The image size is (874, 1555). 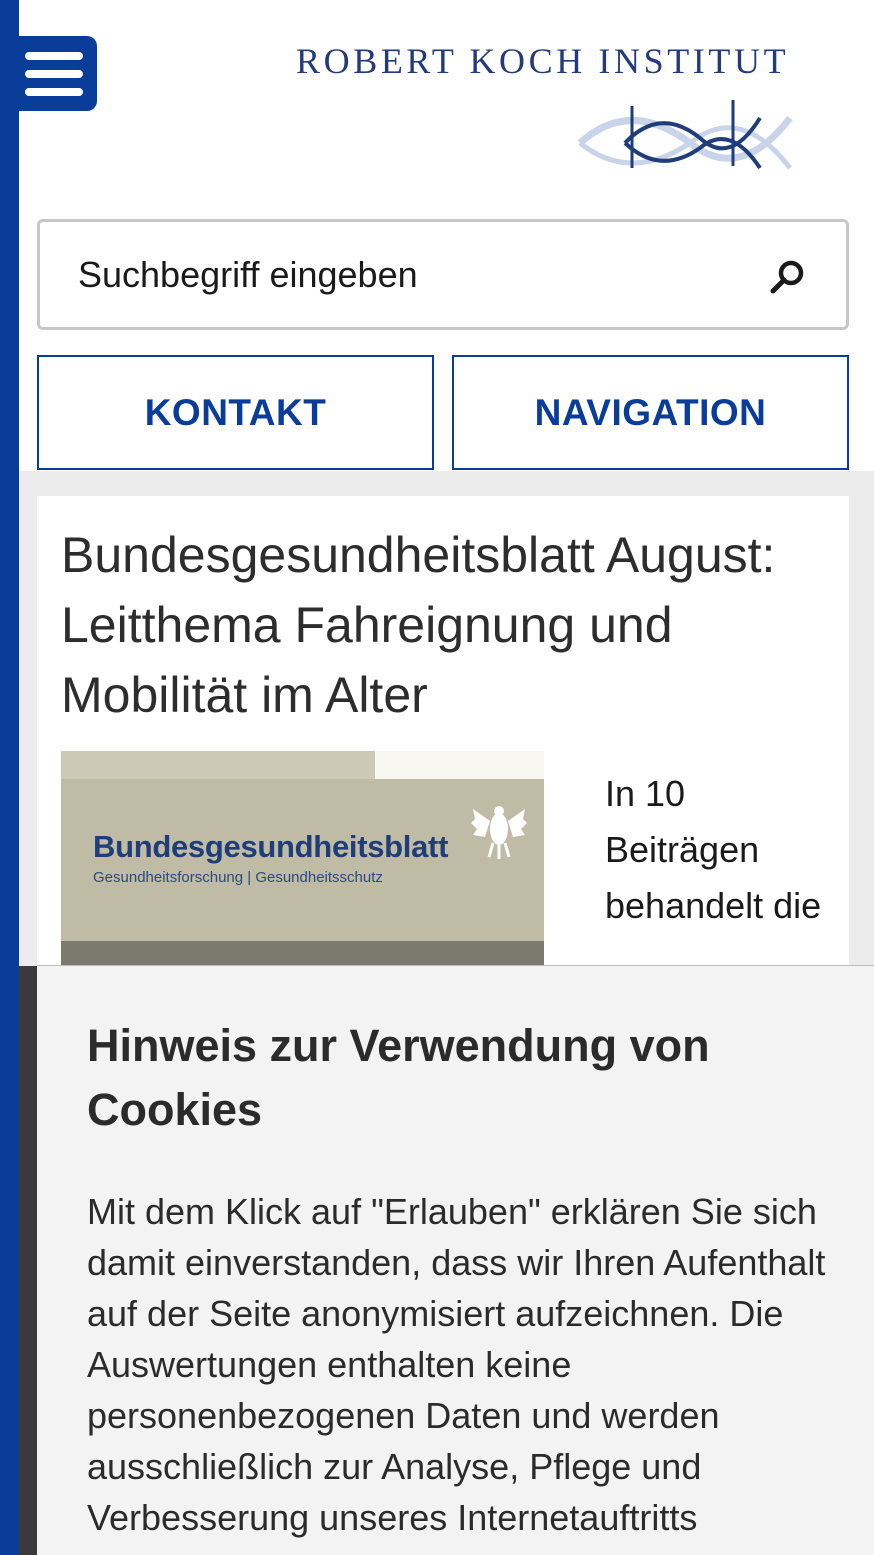 What do you see at coordinates (408, 274) in the screenshot?
I see `search-input` at bounding box center [408, 274].